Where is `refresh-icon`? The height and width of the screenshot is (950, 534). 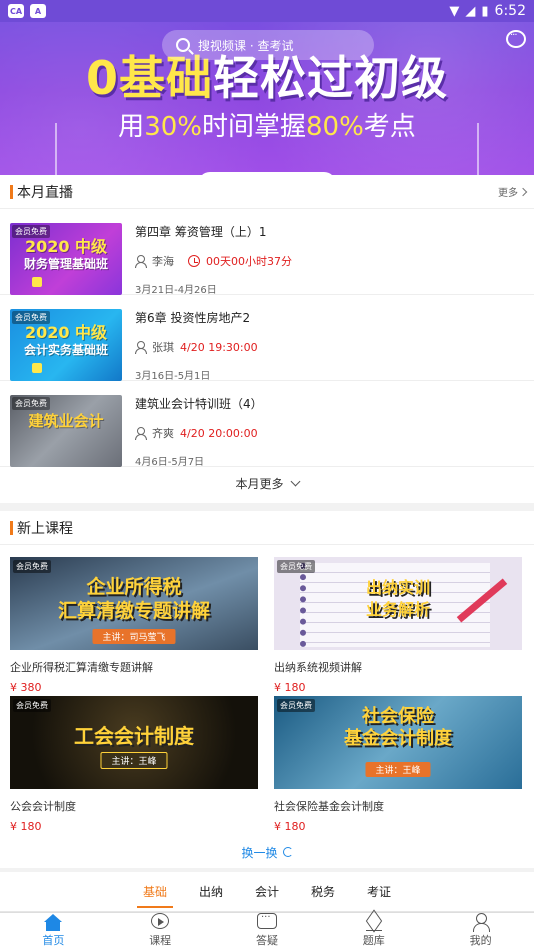 refresh-icon is located at coordinates (287, 852).